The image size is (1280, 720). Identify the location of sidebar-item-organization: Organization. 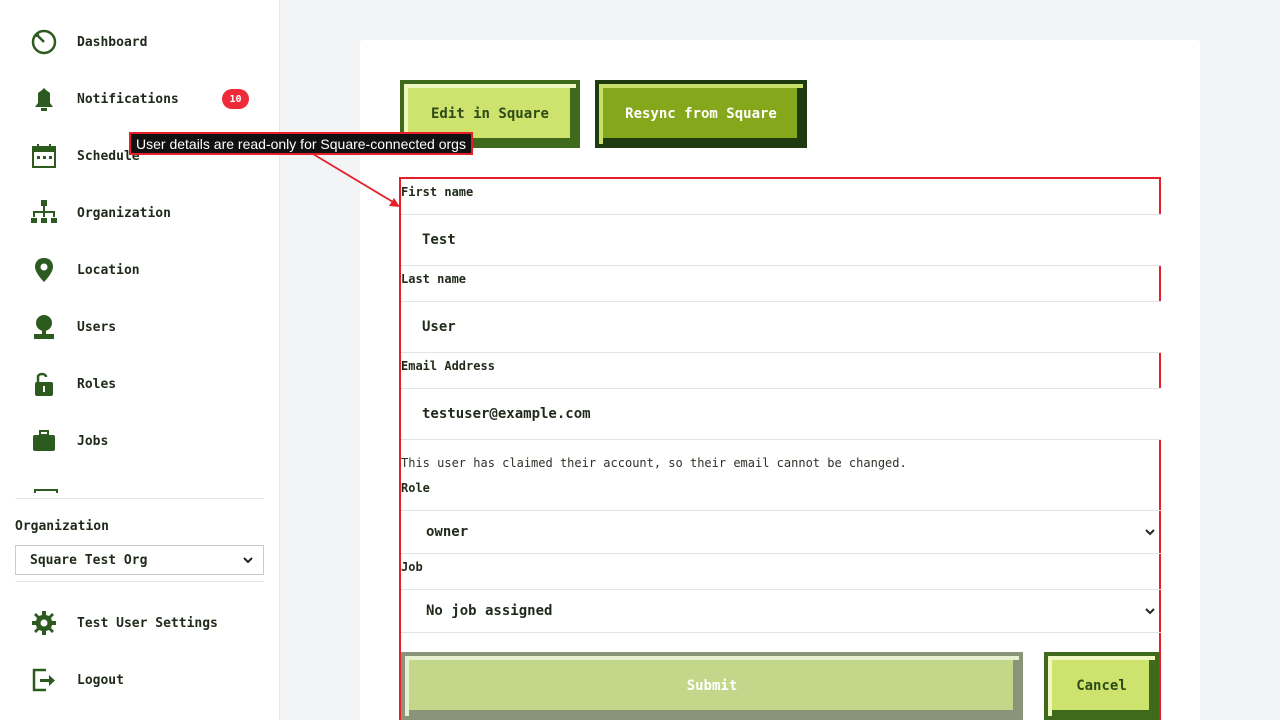
(145, 213).